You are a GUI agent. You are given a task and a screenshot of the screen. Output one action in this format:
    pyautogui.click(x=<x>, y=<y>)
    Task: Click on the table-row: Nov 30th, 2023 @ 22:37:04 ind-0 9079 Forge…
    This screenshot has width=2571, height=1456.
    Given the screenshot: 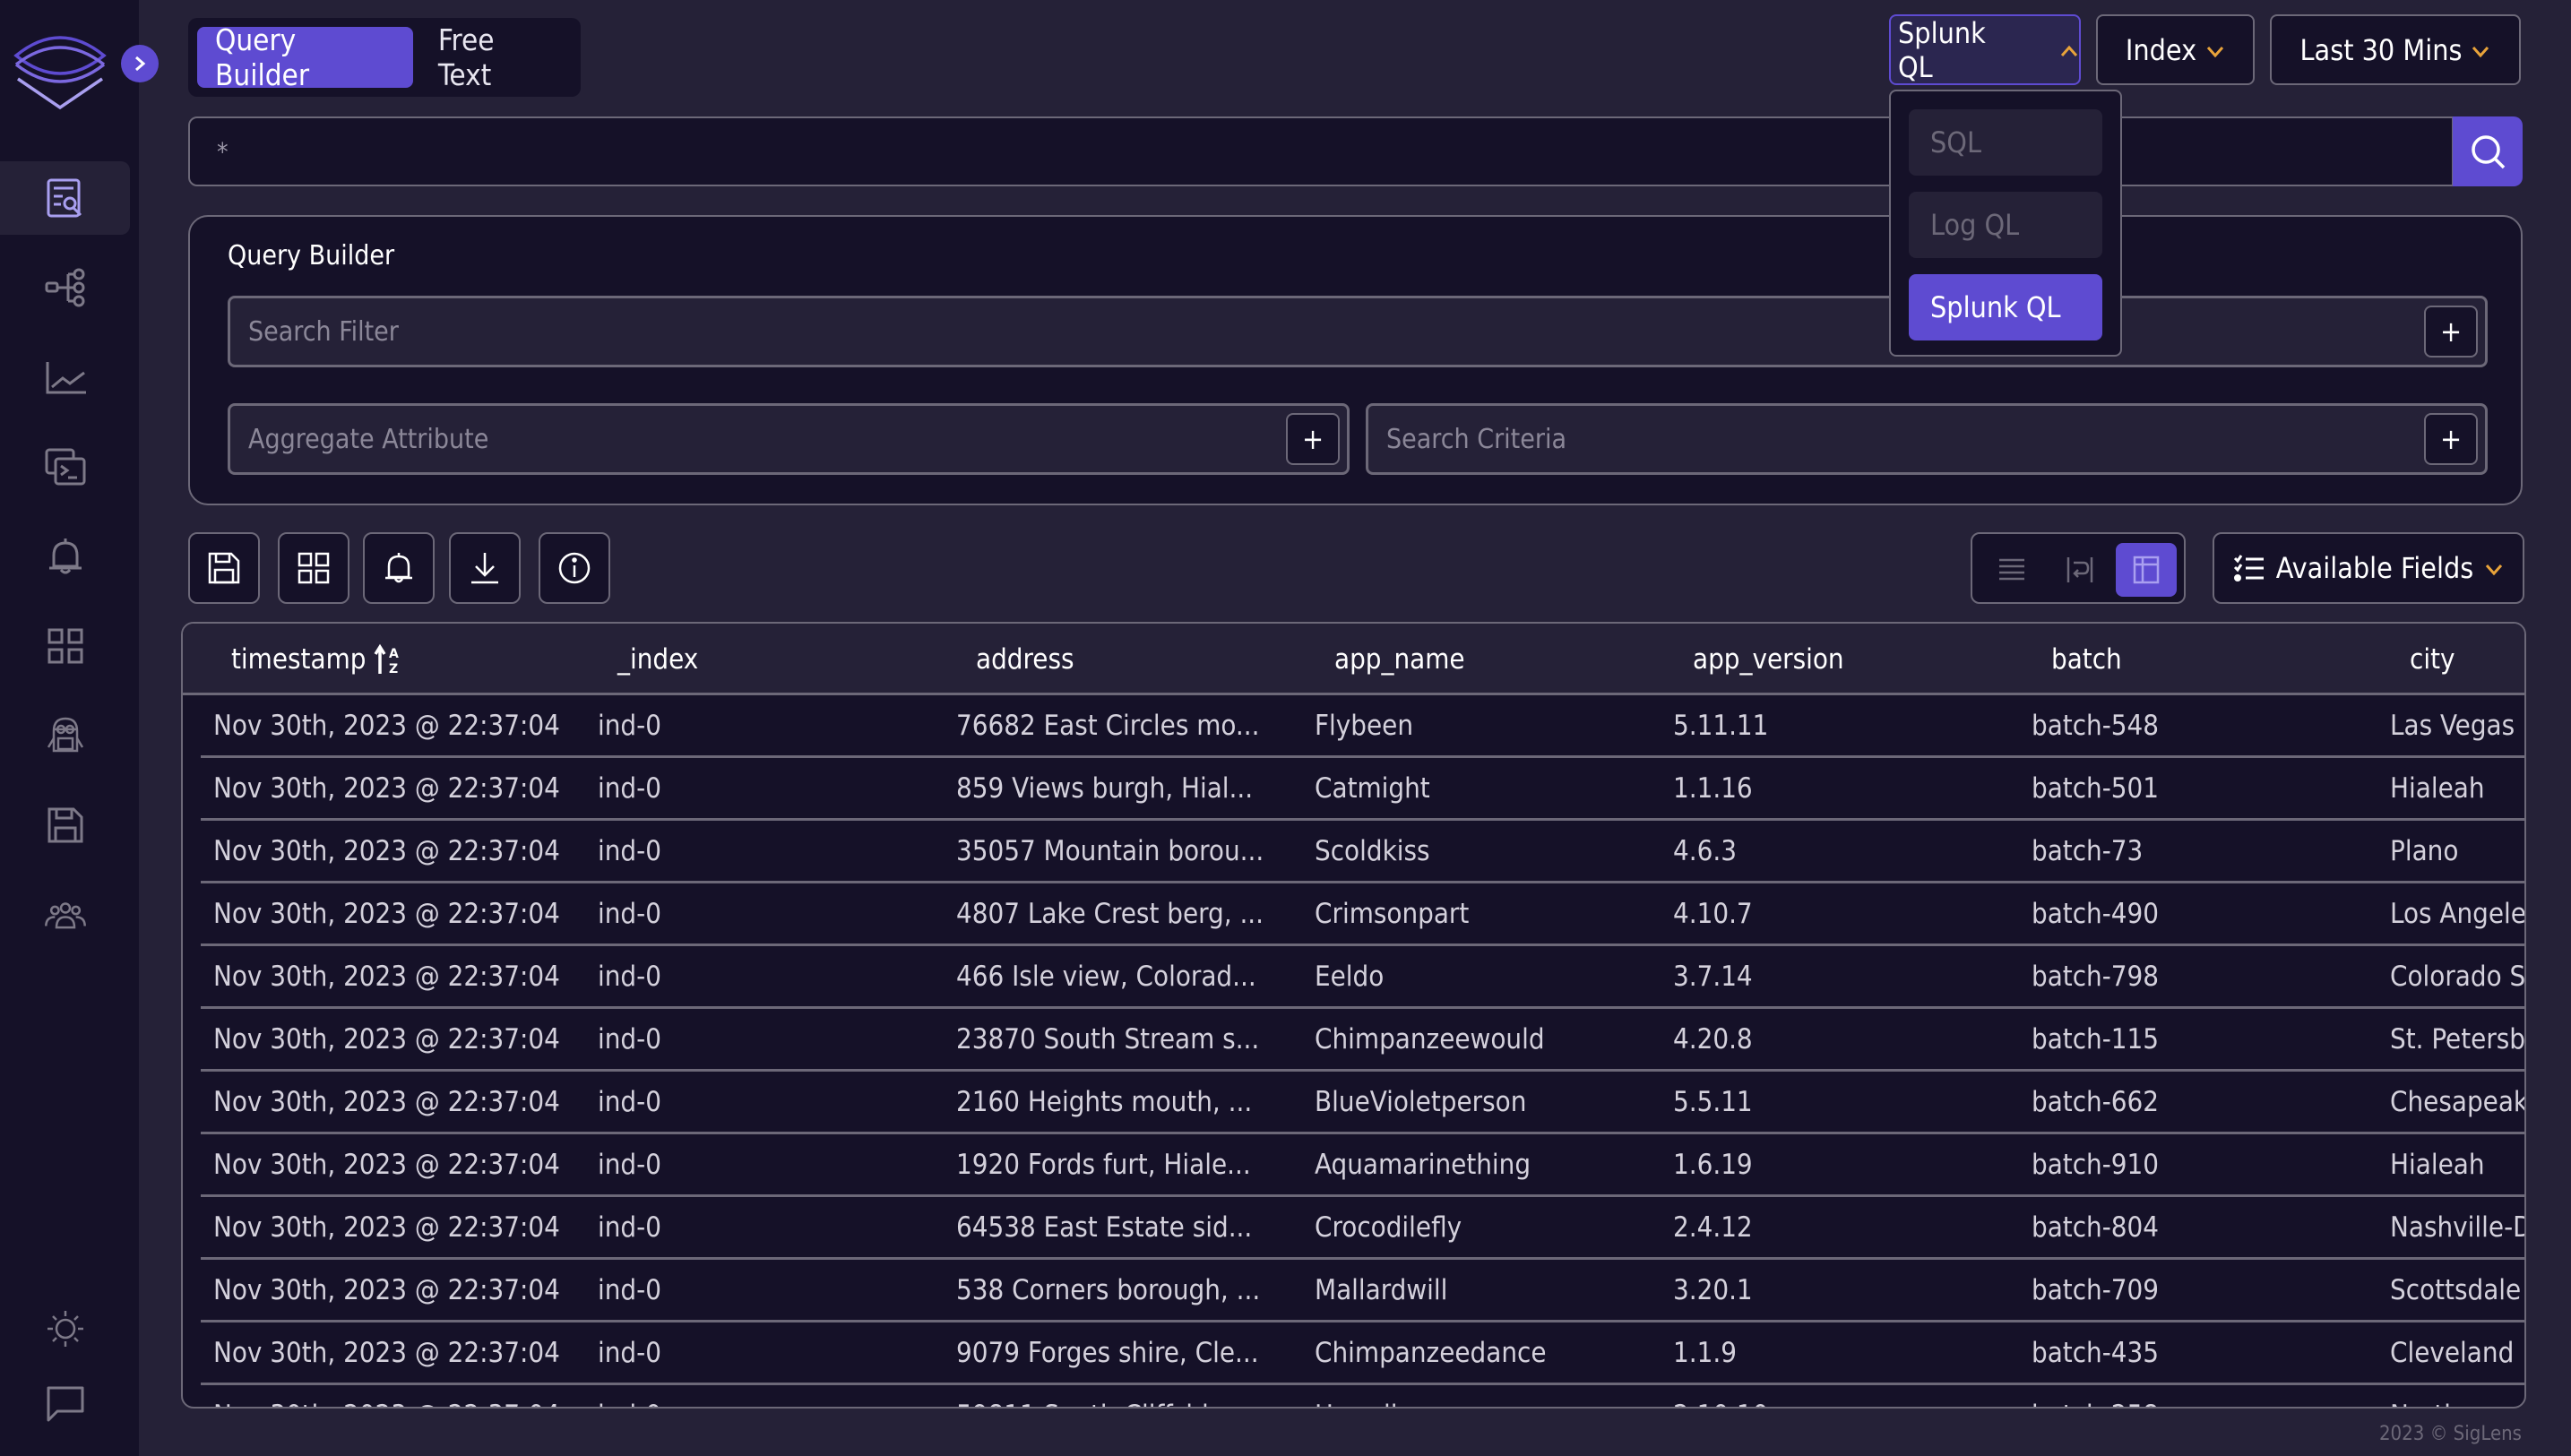 What is the action you would take?
    pyautogui.click(x=1362, y=1354)
    